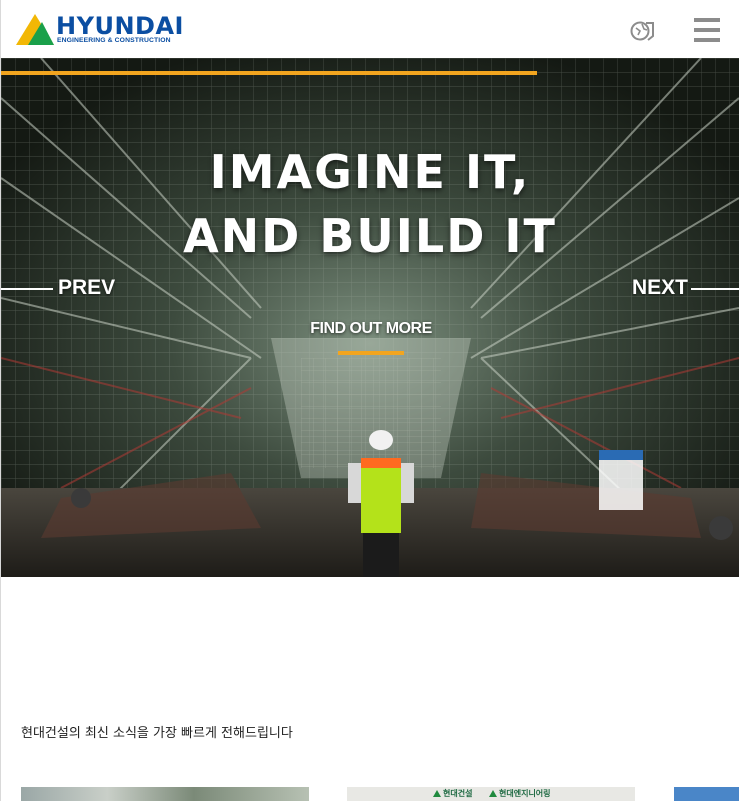  I want to click on find-out-more-underline, so click(371, 353).